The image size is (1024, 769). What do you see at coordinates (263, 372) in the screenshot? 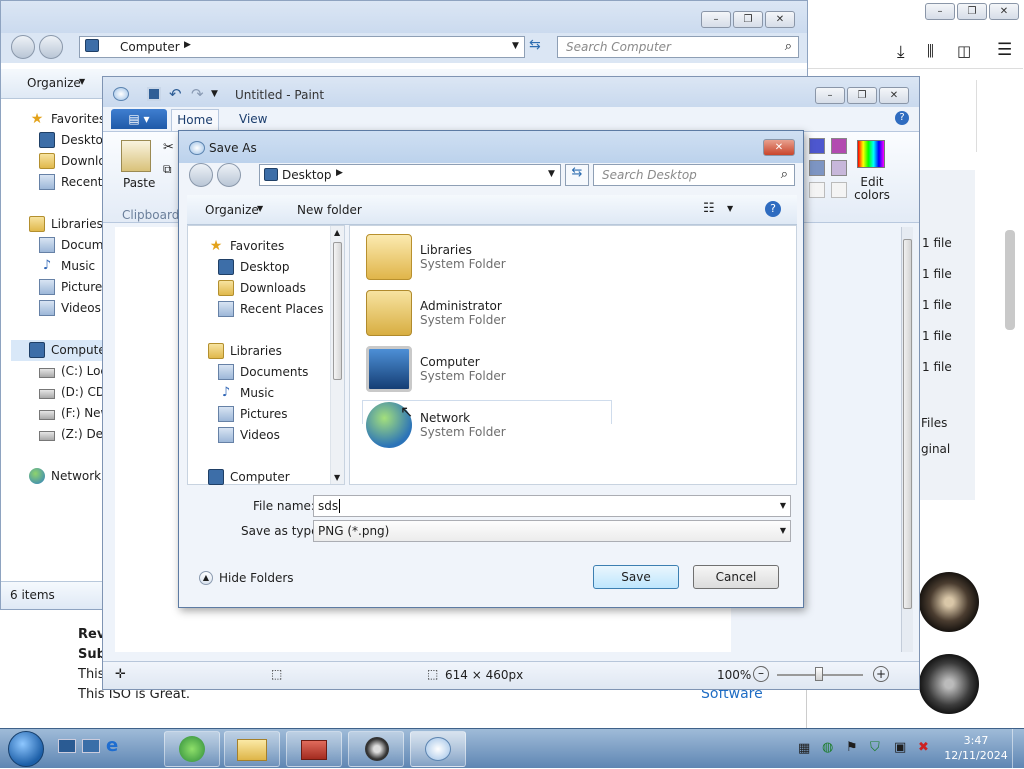
I see `nav-item-documents: Documents` at bounding box center [263, 372].